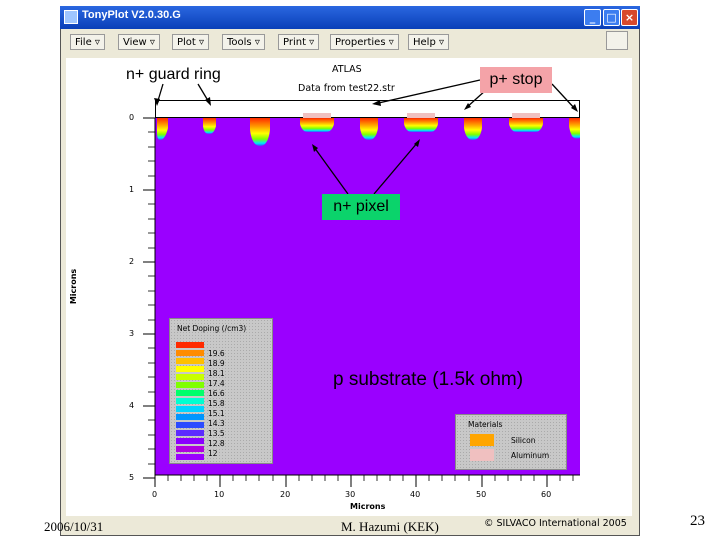  I want to click on n-pixel-annotation: n+ pixel, so click(361, 207).